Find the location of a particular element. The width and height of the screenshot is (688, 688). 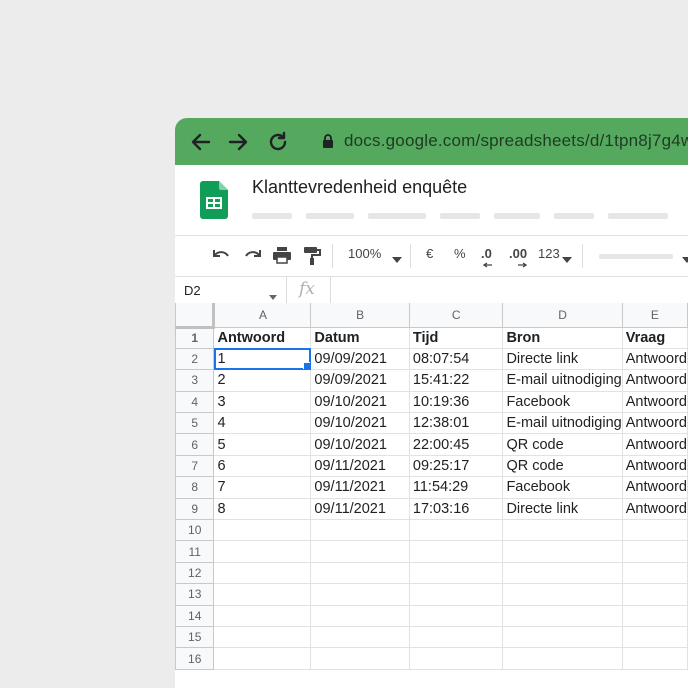

print-icon is located at coordinates (282, 256).